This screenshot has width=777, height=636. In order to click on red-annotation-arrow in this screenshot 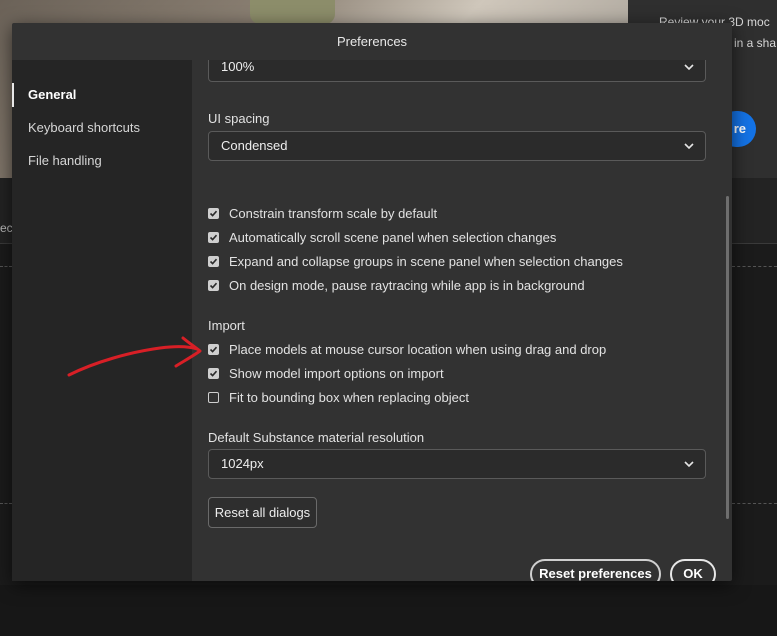, I will do `click(134, 356)`.